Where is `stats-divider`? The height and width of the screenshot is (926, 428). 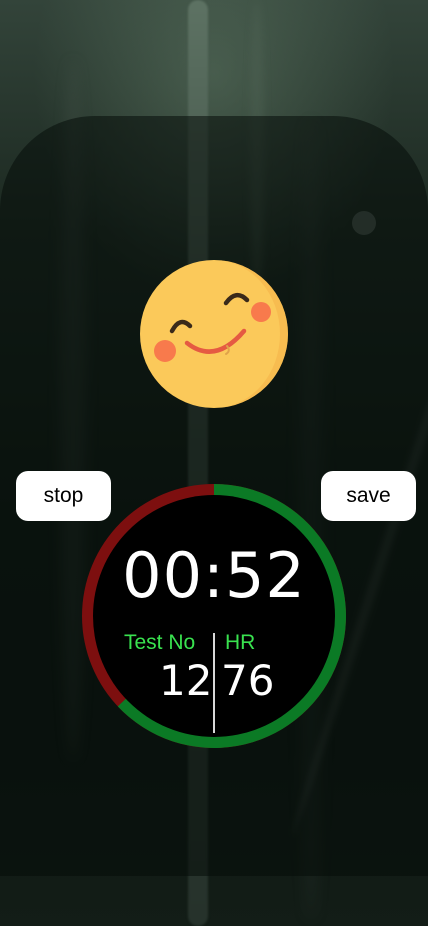
stats-divider is located at coordinates (214, 683).